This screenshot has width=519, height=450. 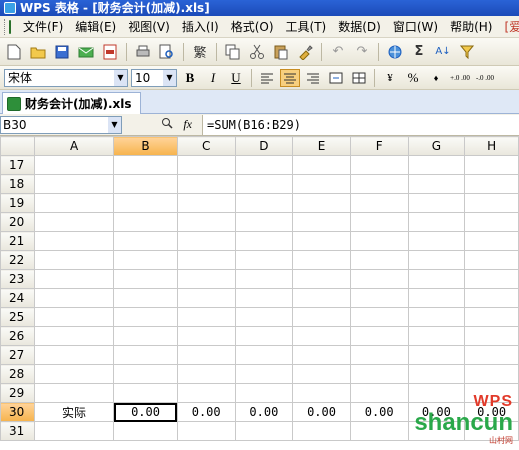 What do you see at coordinates (306, 27) in the screenshot?
I see `menu-tools: 工具(T)` at bounding box center [306, 27].